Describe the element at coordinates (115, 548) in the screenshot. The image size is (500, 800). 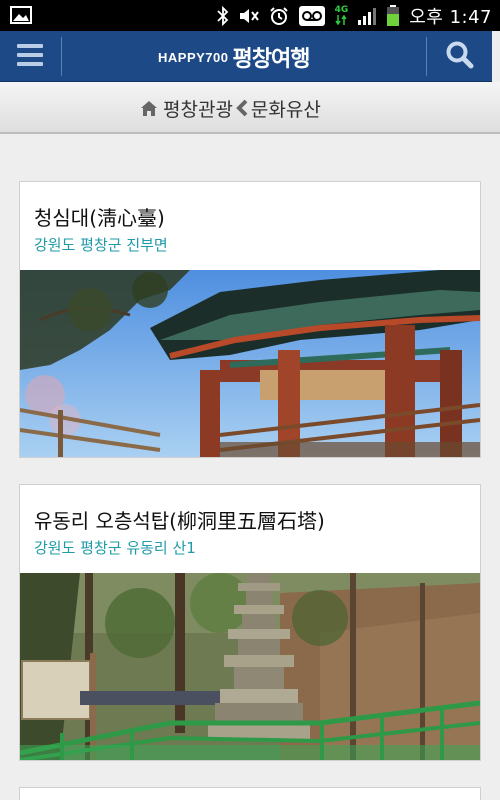
I see `card-location: 강원도 평창군 유동리 산1` at that location.